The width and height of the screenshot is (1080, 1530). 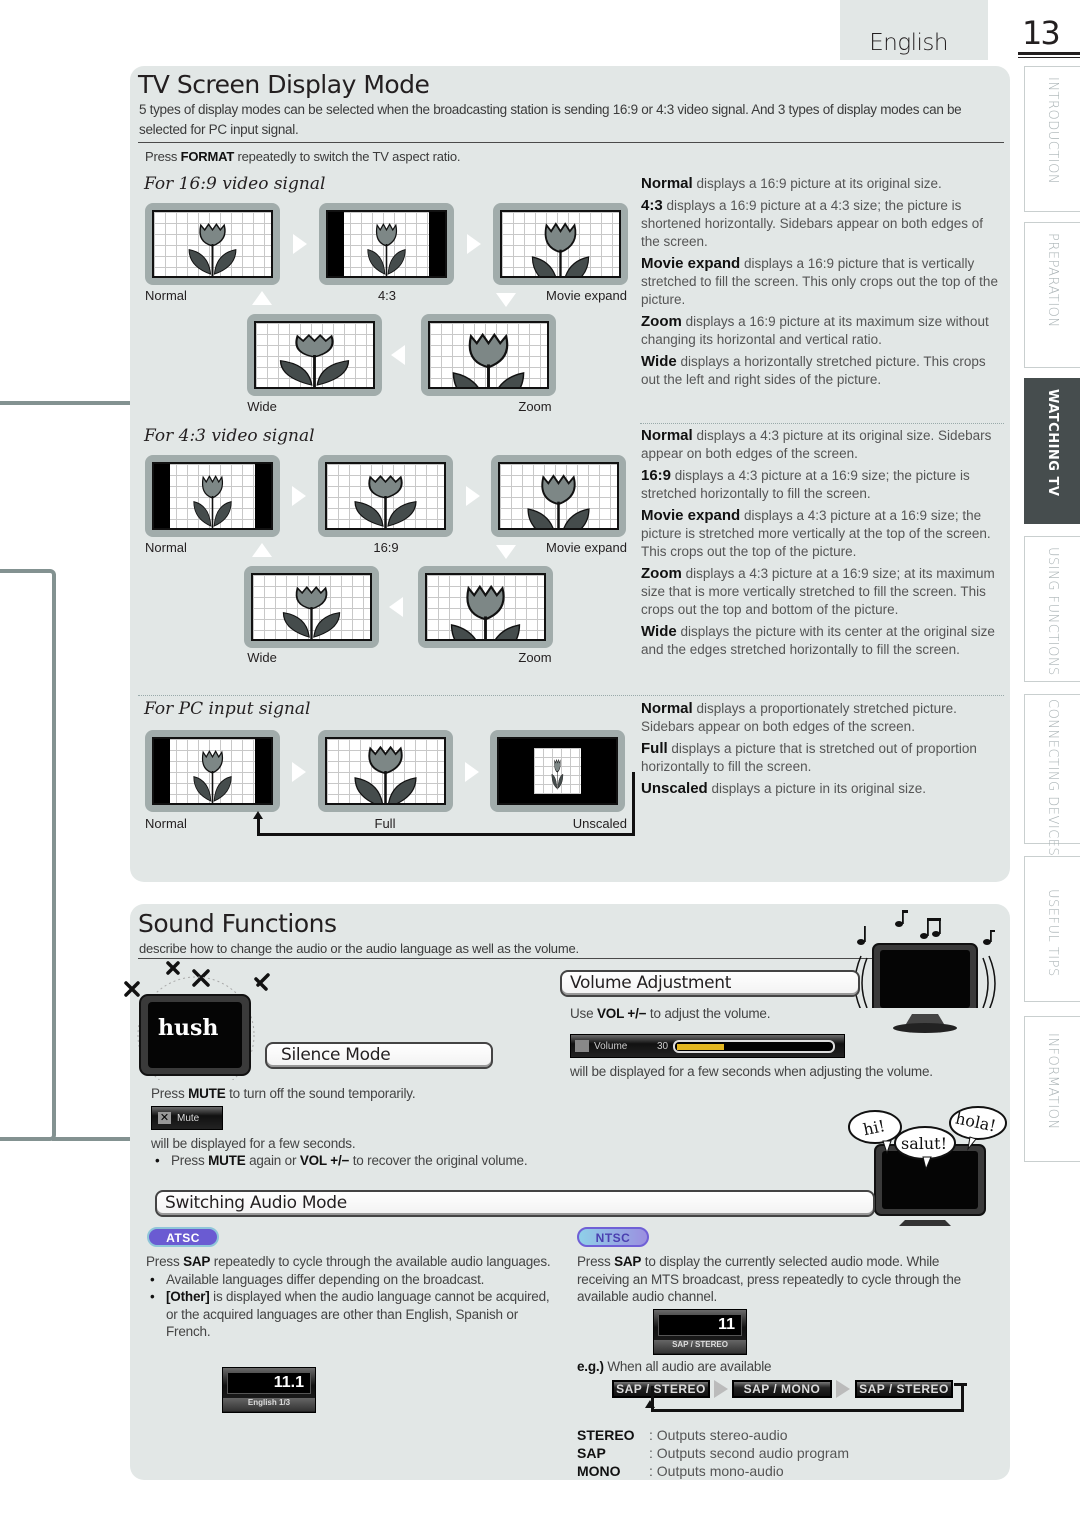 I want to click on mute-note: will be displayed for a few seconds., so click(x=253, y=1143).